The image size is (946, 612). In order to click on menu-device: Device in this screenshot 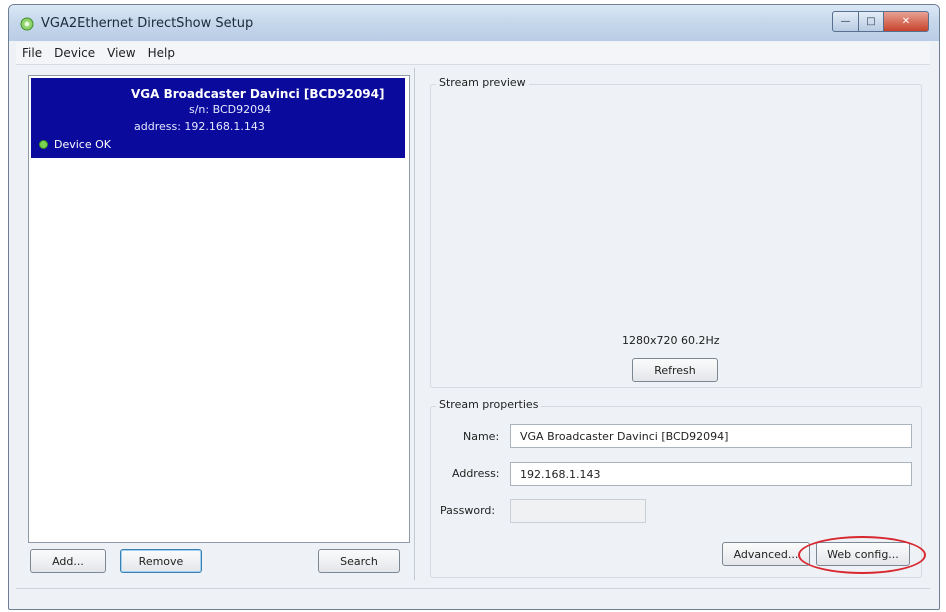, I will do `click(74, 53)`.